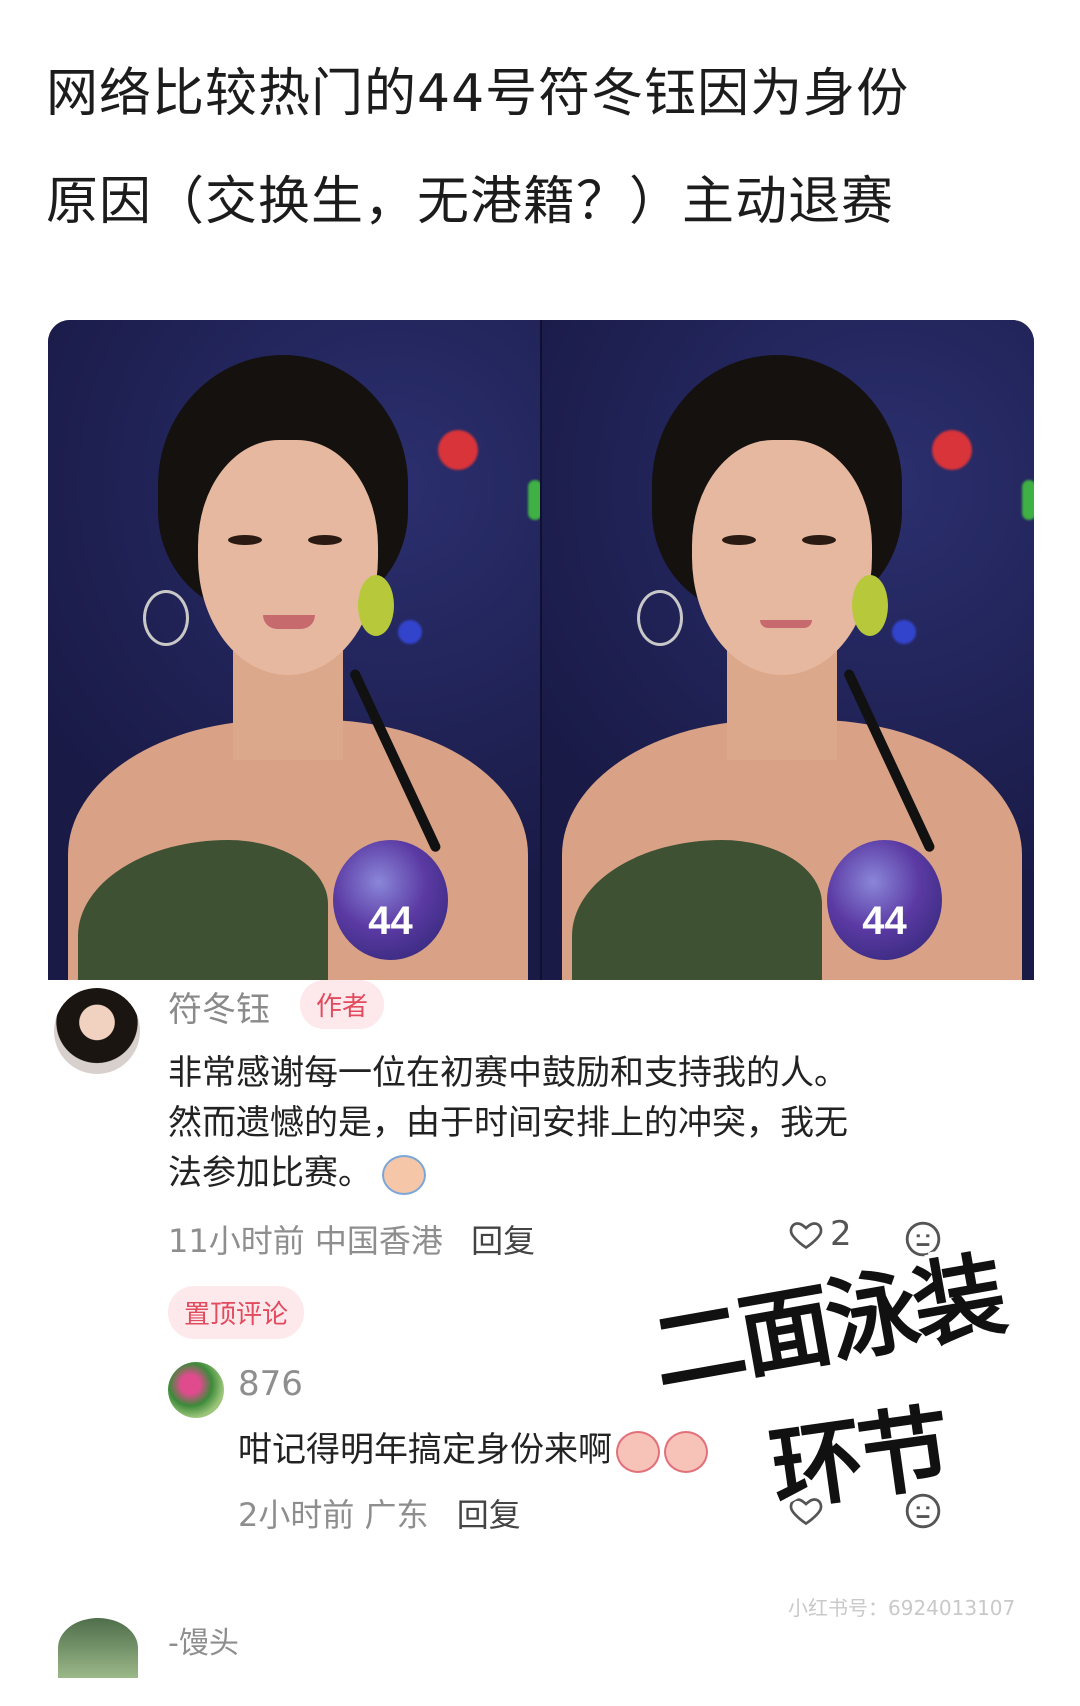  What do you see at coordinates (236, 1312) in the screenshot?
I see `pinned-comment-tag: 置顶评论` at bounding box center [236, 1312].